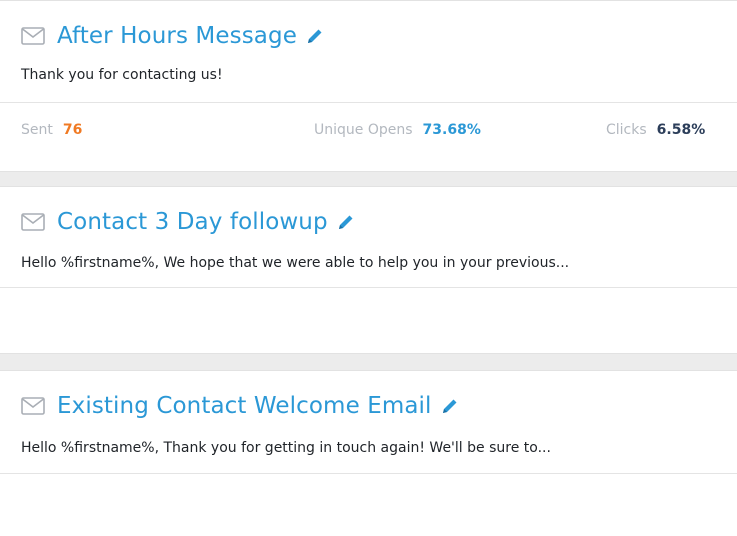  Describe the element at coordinates (681, 130) in the screenshot. I see `stat-clicks-value: 6.58%` at that location.